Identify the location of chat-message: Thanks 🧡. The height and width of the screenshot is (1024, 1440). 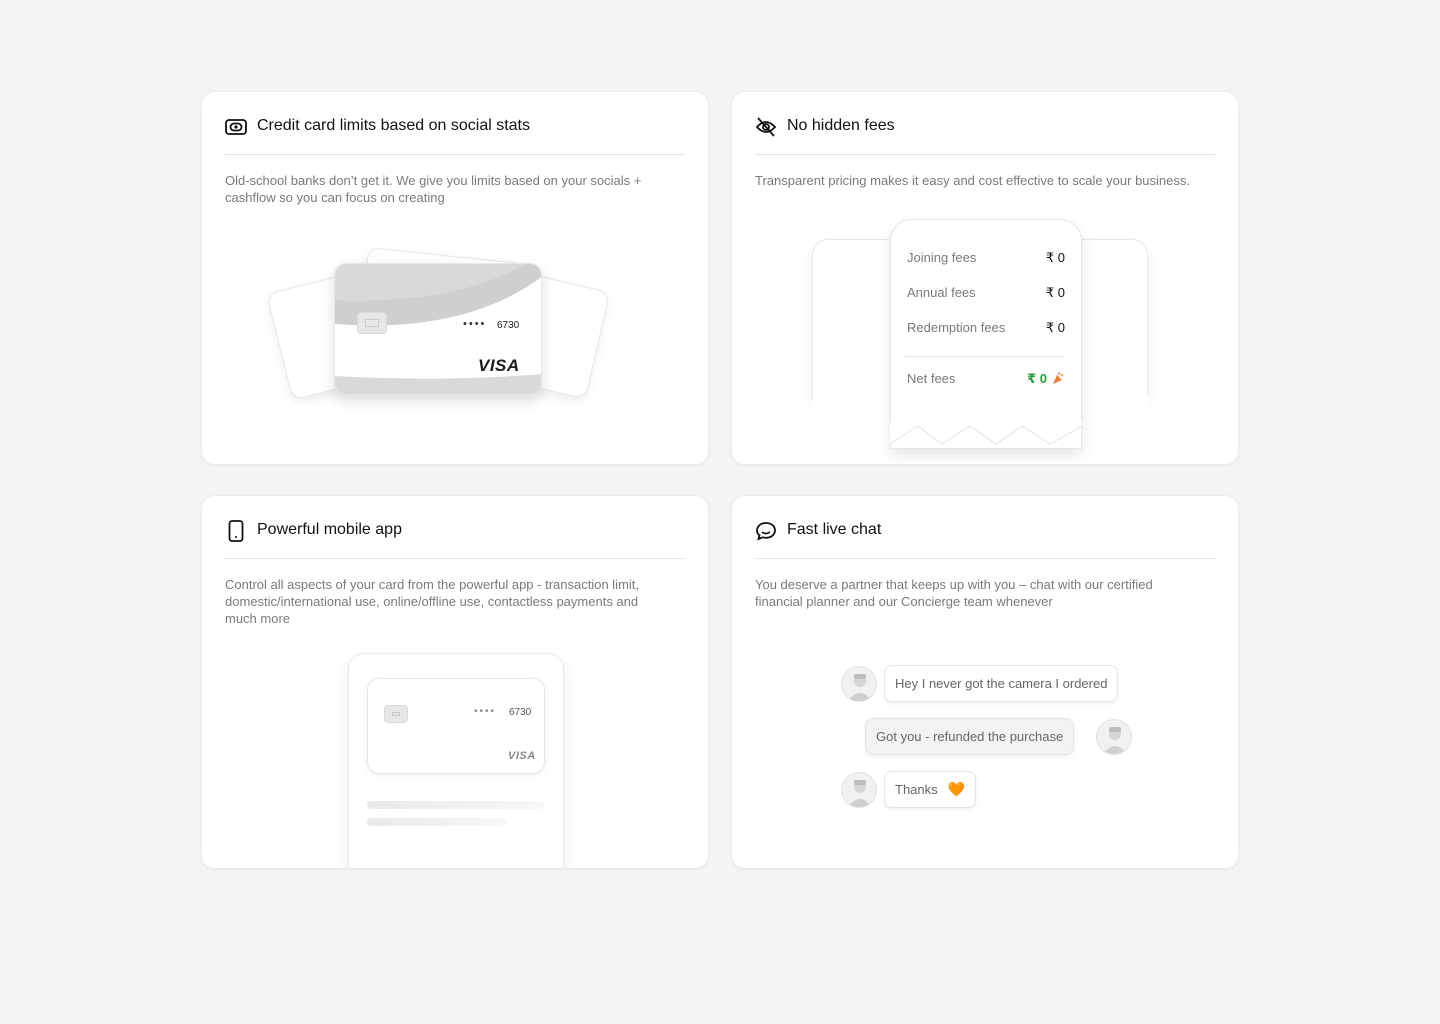
(930, 789).